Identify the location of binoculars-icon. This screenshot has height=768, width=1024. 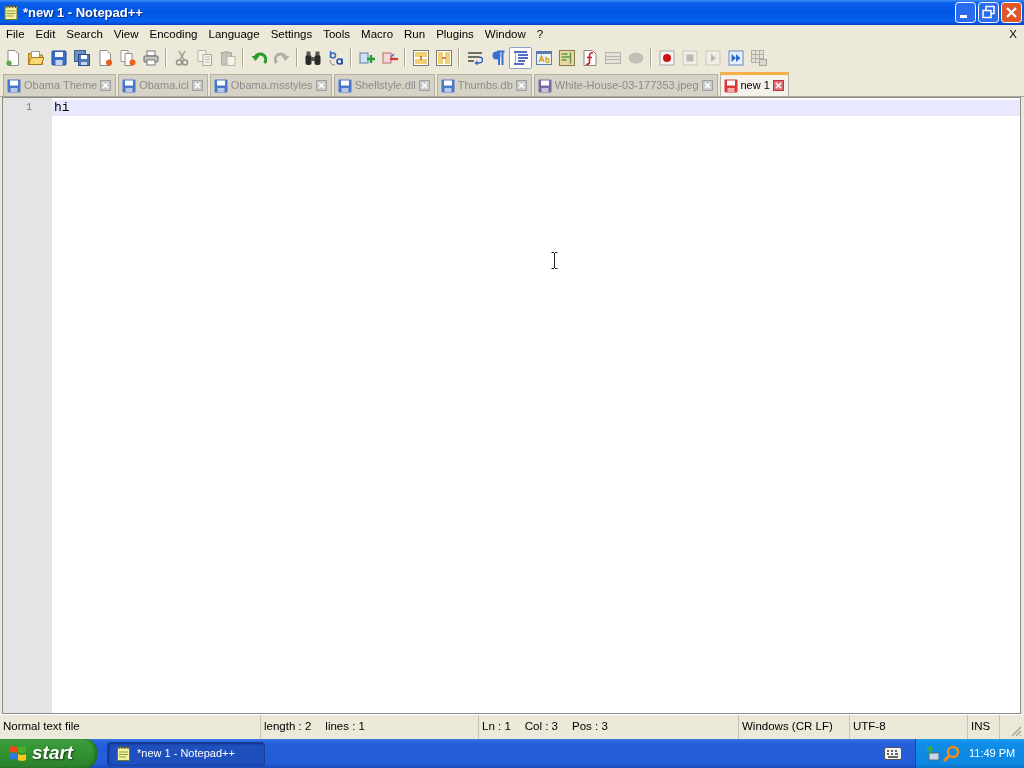
(312, 57).